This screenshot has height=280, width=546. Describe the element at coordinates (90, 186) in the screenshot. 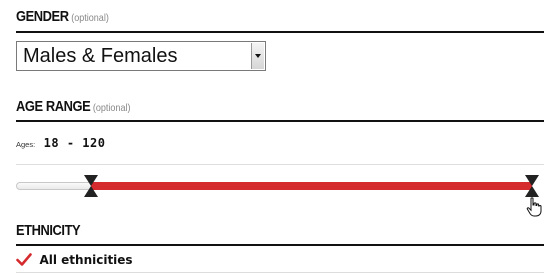

I see `age-slider-min-handle` at that location.